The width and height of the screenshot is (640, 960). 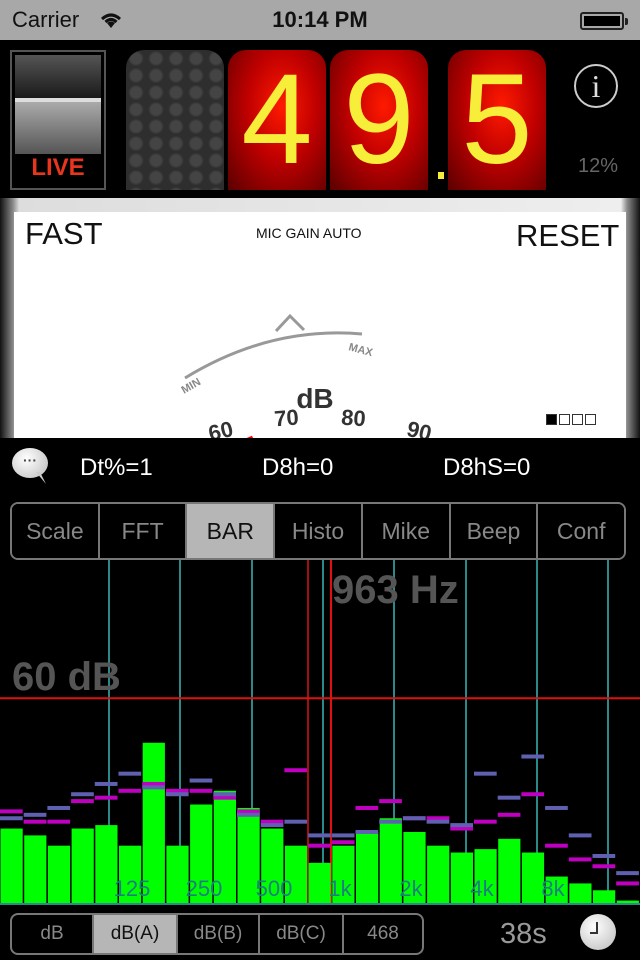 What do you see at coordinates (116, 467) in the screenshot?
I see `dt-stat: Dt%=1` at bounding box center [116, 467].